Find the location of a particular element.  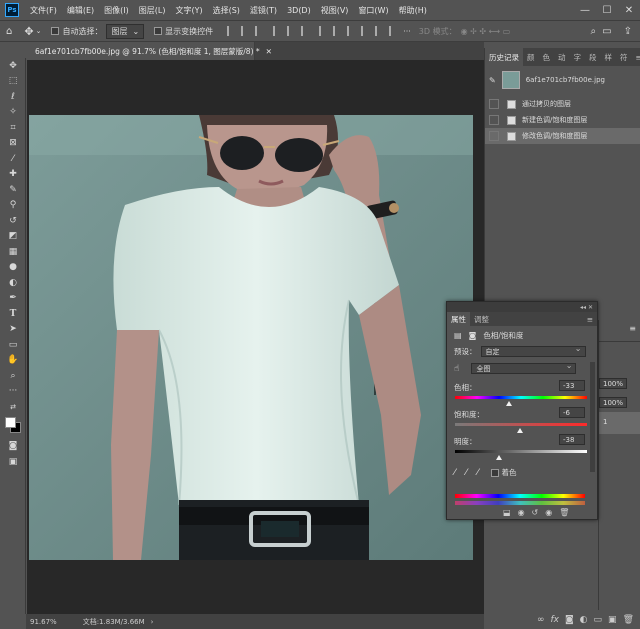

chevron-down-icon: ⌄ is located at coordinates (39, 31).